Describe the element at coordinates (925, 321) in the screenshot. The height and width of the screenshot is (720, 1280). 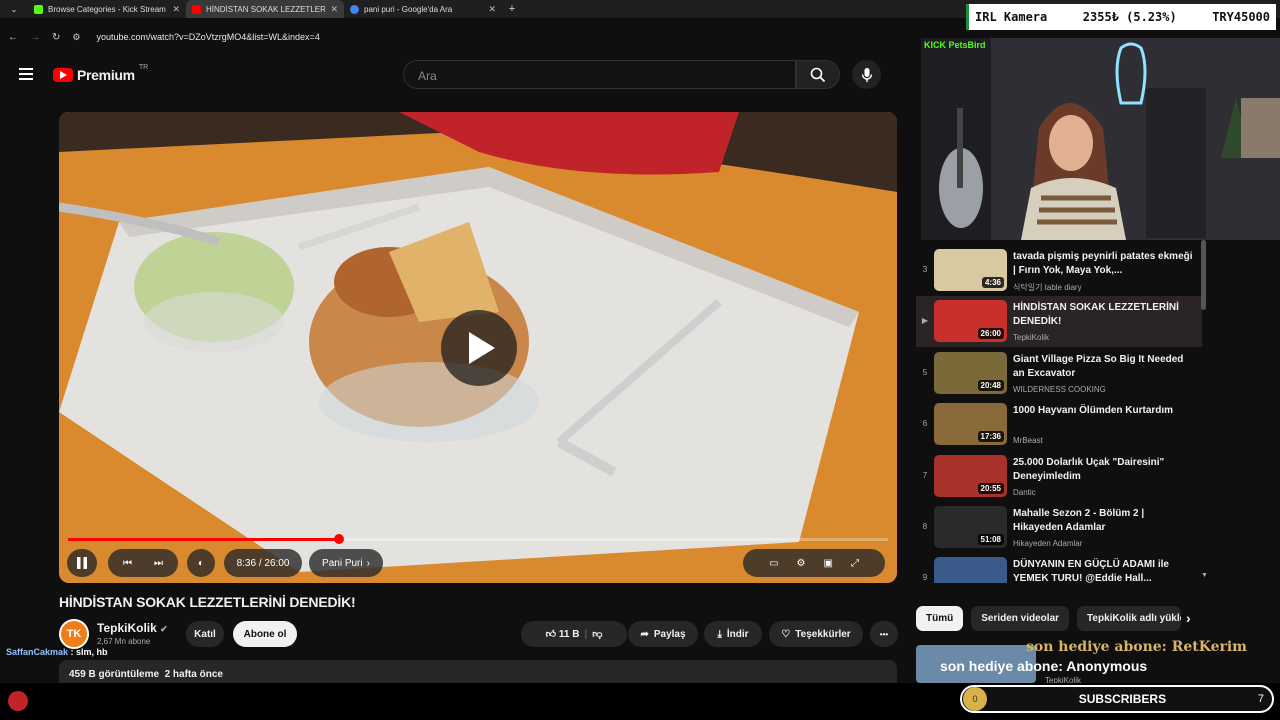
I see `playlist-index: ▶` at that location.